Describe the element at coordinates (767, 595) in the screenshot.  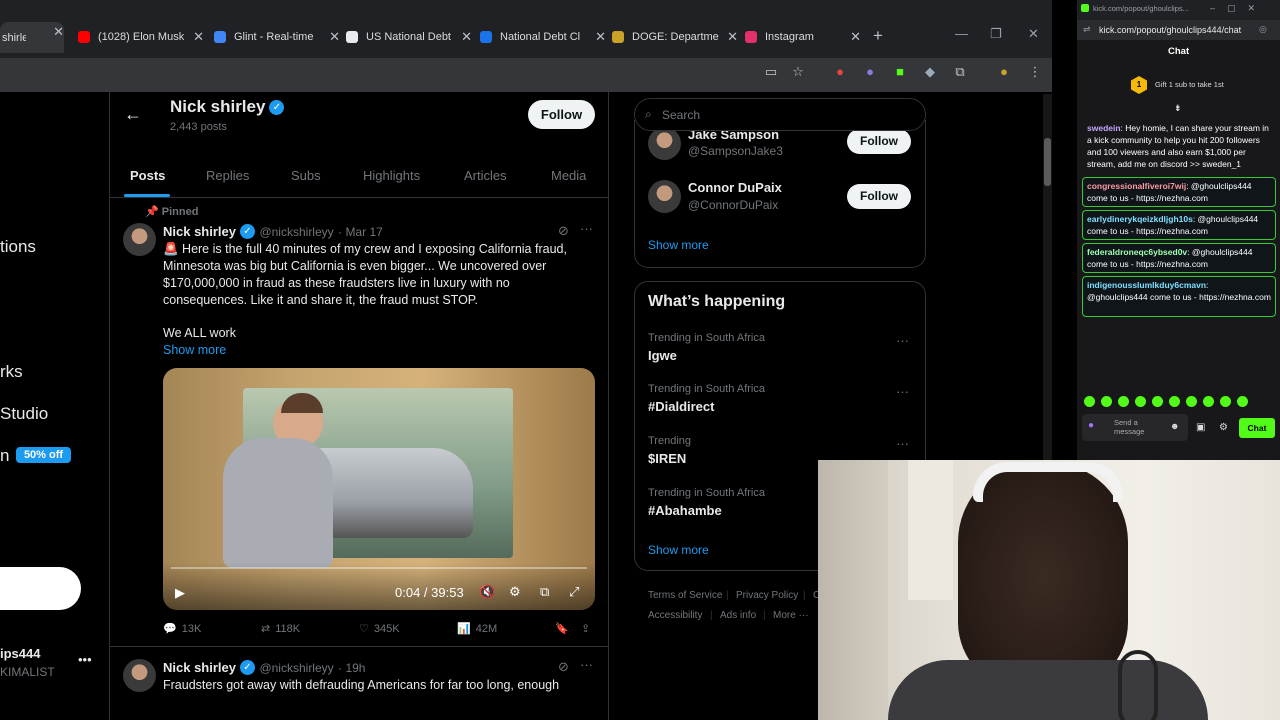
I see `footer-privacy: Privacy Policy` at that location.